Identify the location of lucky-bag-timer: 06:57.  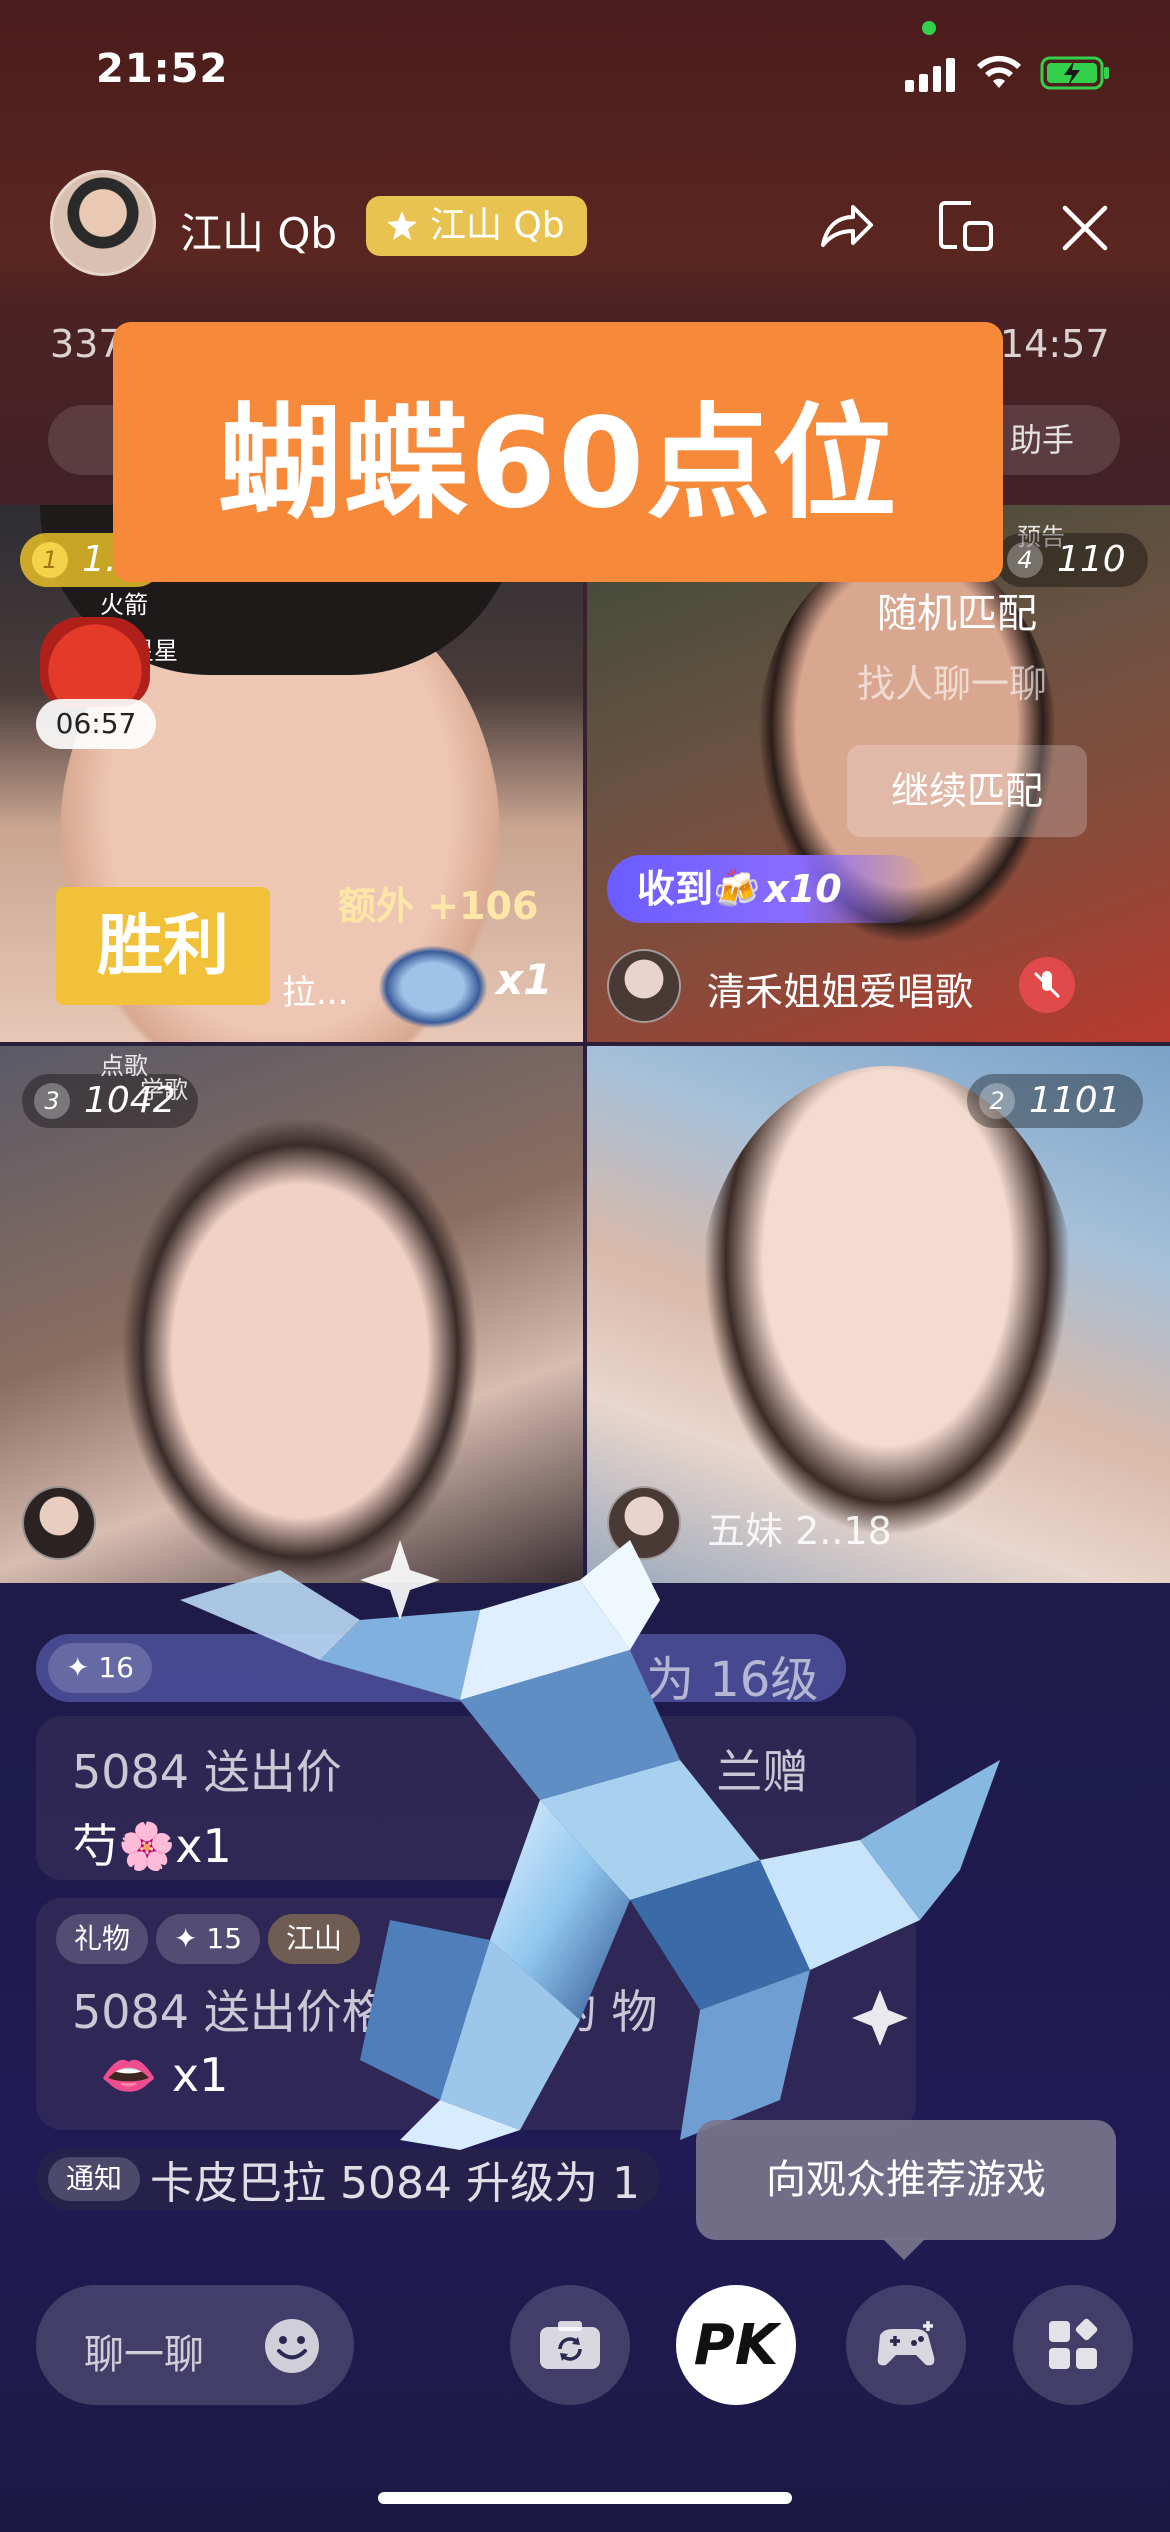
(96, 724).